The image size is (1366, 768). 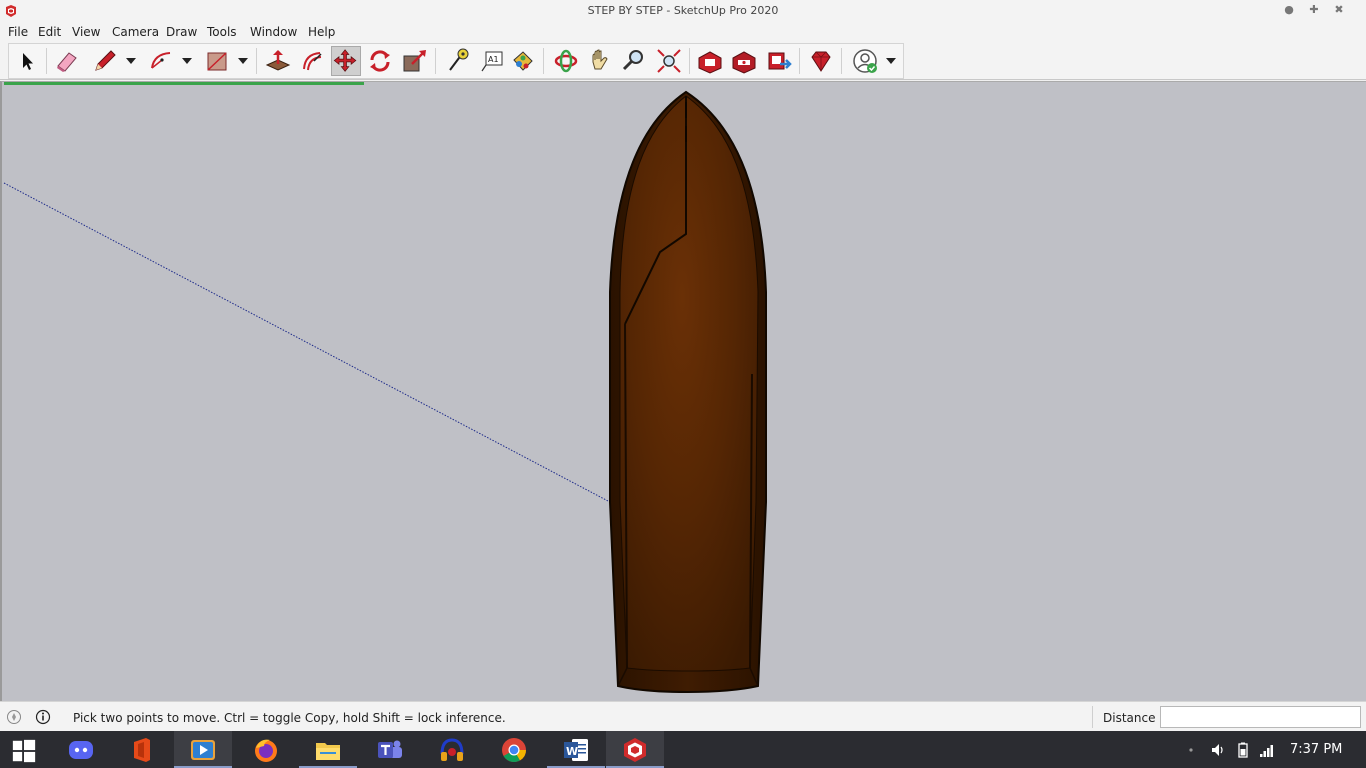 I want to click on taskbar-office, so click(x=142, y=749).